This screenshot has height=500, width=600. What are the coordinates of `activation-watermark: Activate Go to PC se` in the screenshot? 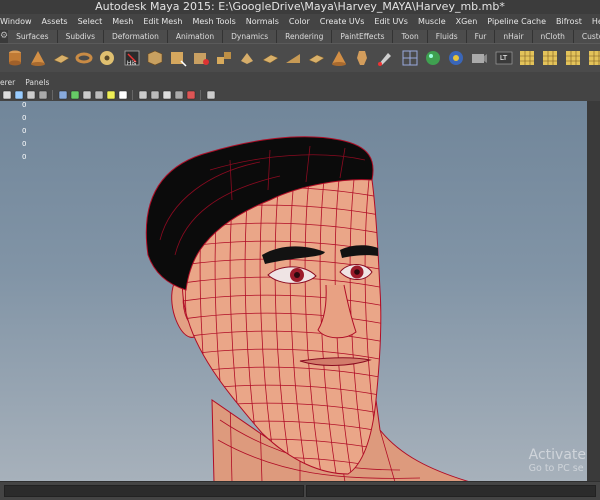 It's located at (557, 461).